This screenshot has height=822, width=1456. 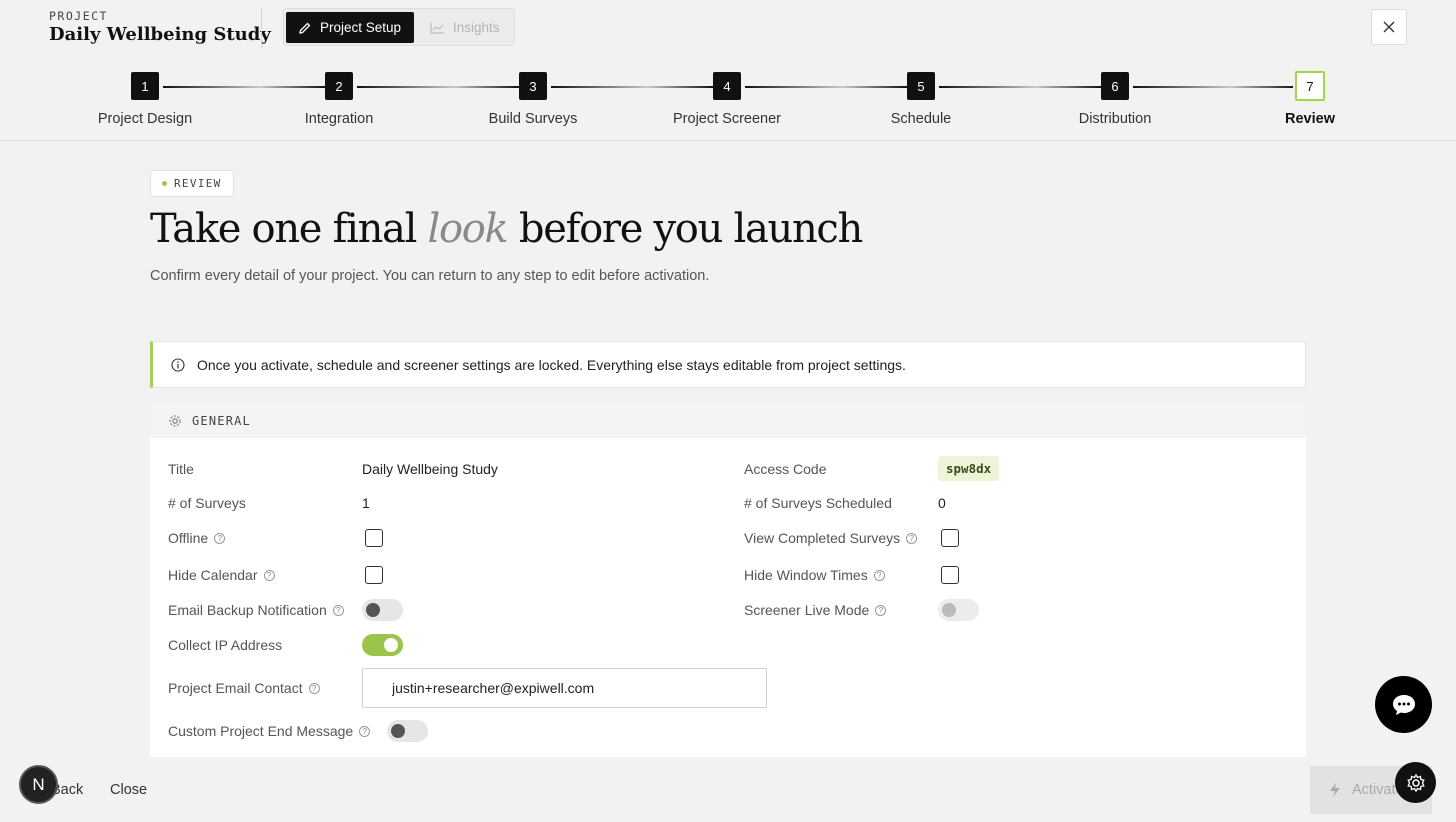 I want to click on surveys-count-label: # of Surveys, so click(x=207, y=503).